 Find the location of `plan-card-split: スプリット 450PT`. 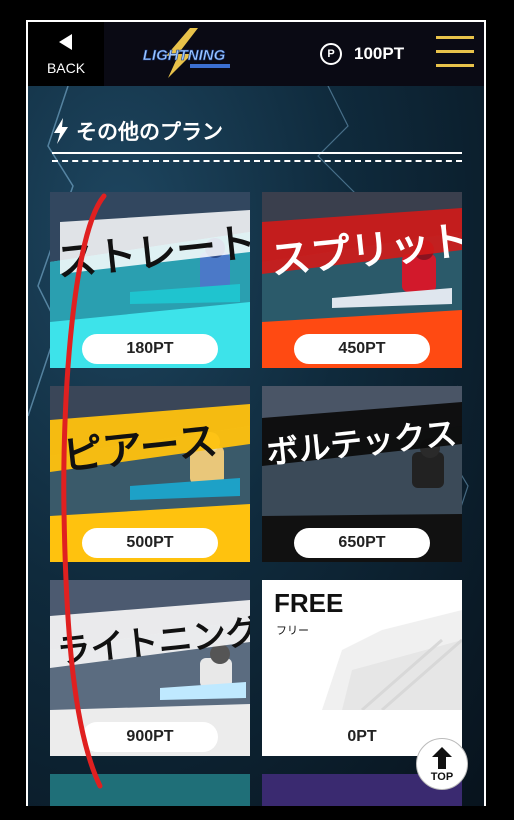

plan-card-split: スプリット 450PT is located at coordinates (362, 280).